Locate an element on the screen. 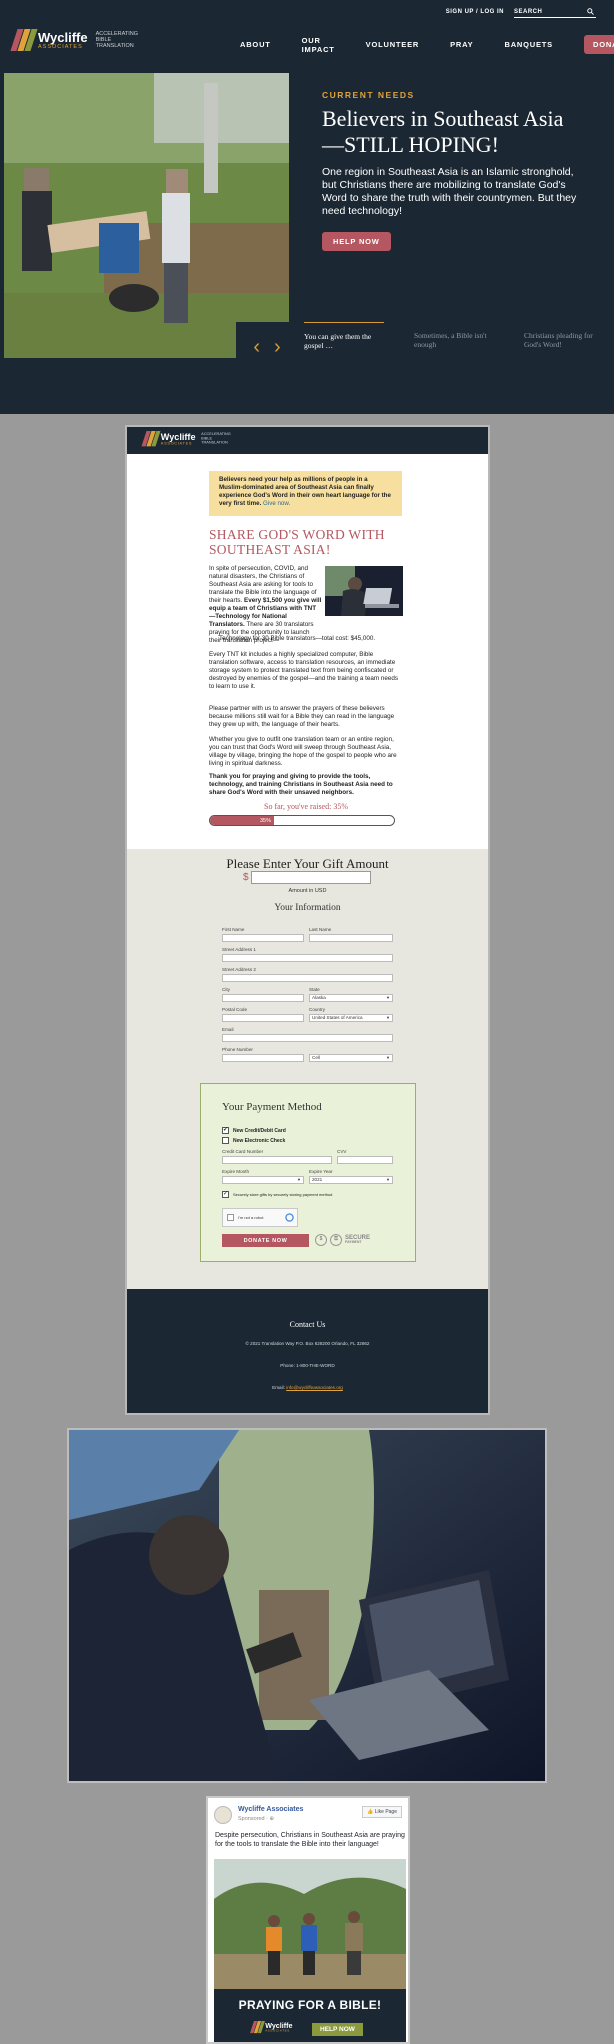 This screenshot has width=614, height=2044. nav-pray: PRAY is located at coordinates (461, 44).